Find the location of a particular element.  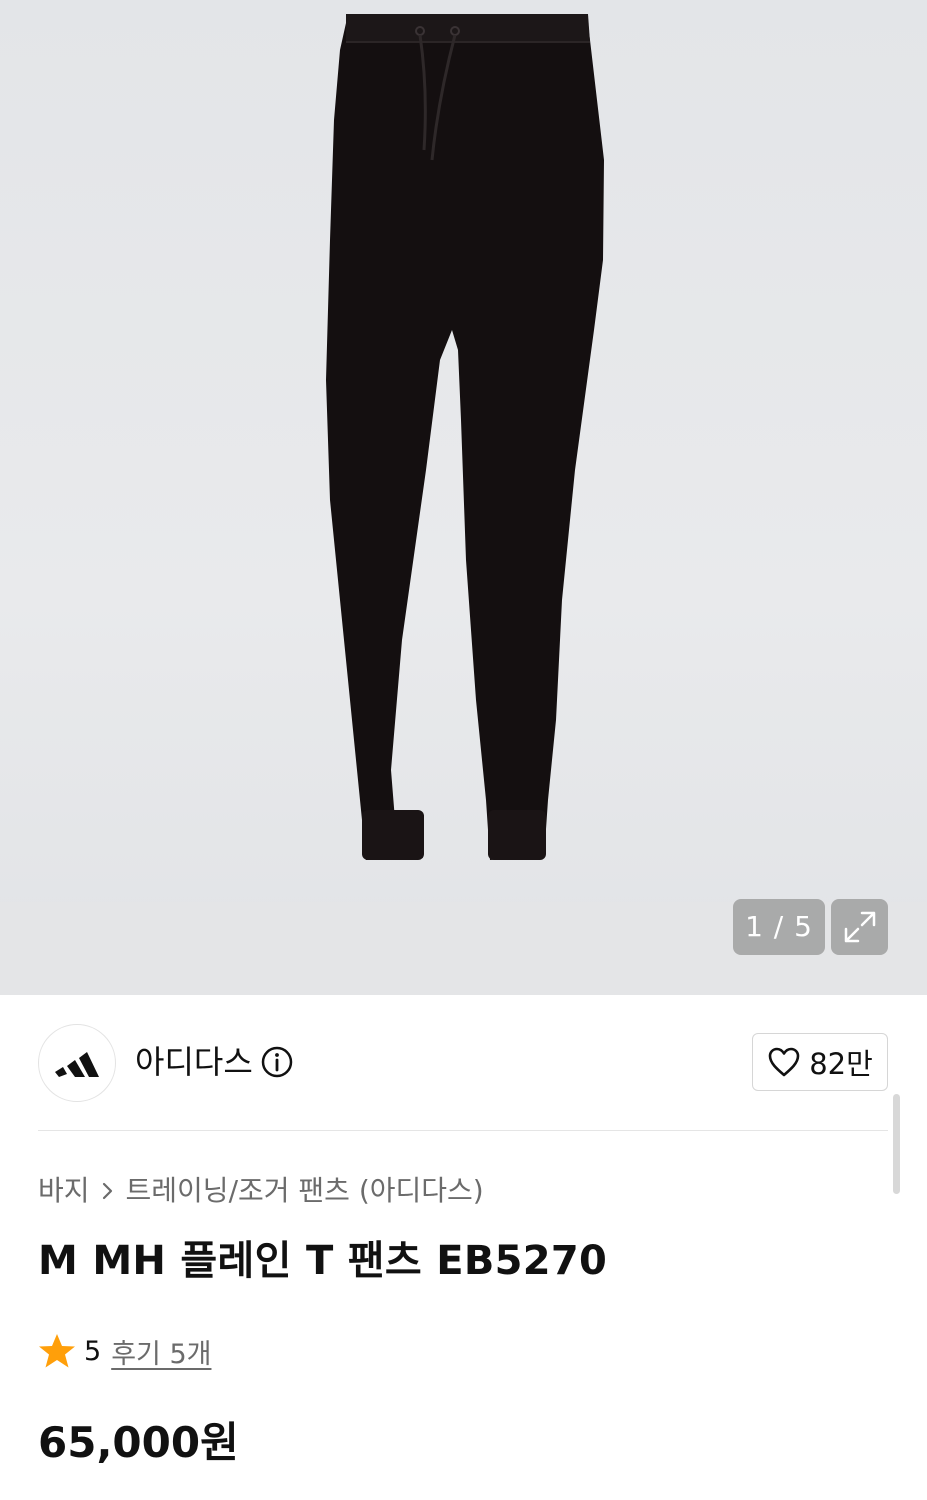

product-title: M MH 플레인 T 팬츠 EB5270 is located at coordinates (323, 1261).